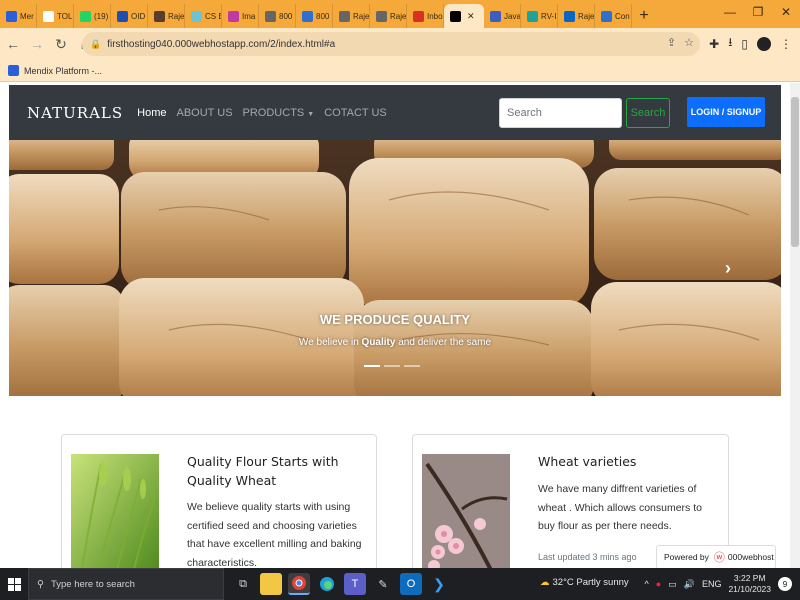 Image resolution: width=800 pixels, height=600 pixels. What do you see at coordinates (712, 584) in the screenshot?
I see `language-indicator: ENG` at bounding box center [712, 584].